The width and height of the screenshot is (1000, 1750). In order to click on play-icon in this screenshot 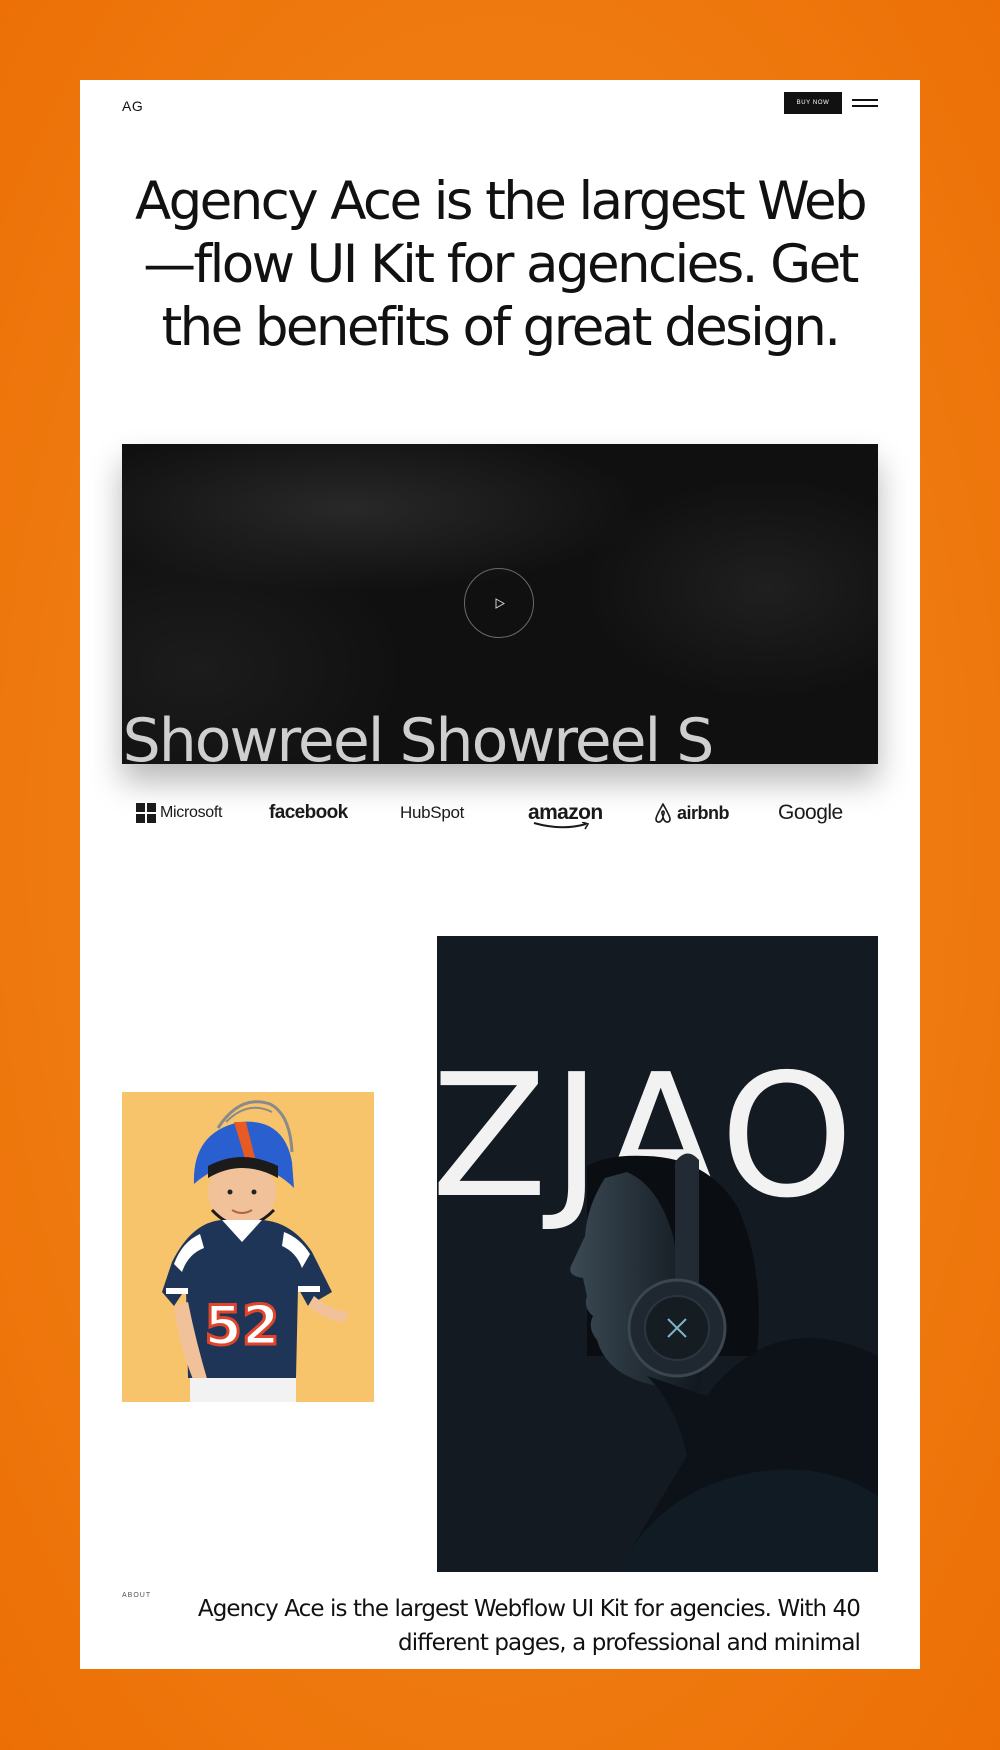, I will do `click(500, 603)`.